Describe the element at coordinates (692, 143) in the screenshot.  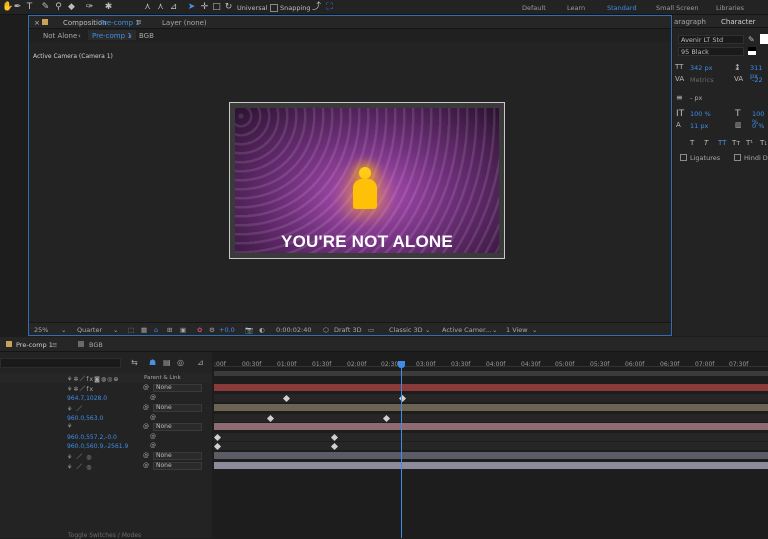
I see `faux-bold-icon: T` at that location.